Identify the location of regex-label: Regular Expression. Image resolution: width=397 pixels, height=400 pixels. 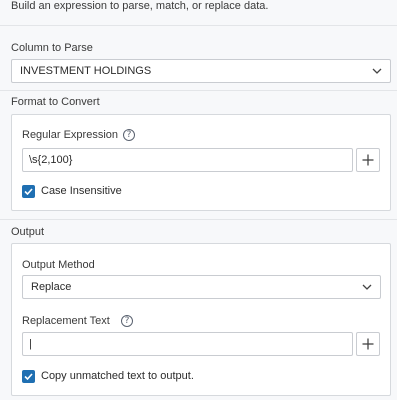
(70, 135).